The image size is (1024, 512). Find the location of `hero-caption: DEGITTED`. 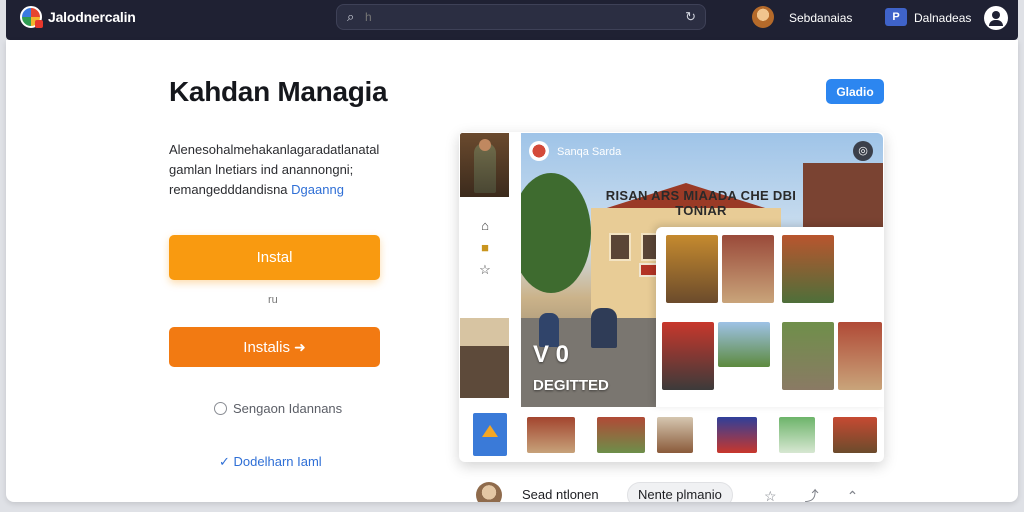

hero-caption: DEGITTED is located at coordinates (571, 385).